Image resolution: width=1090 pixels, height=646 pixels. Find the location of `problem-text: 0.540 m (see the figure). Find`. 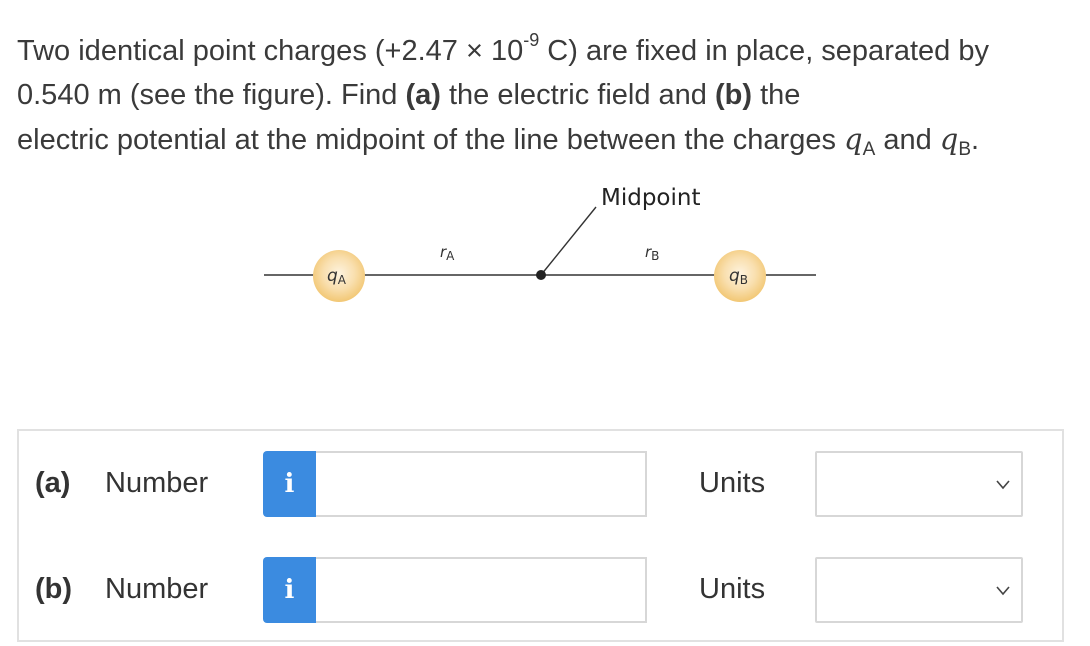

problem-text: 0.540 m (see the figure). Find is located at coordinates (211, 95).